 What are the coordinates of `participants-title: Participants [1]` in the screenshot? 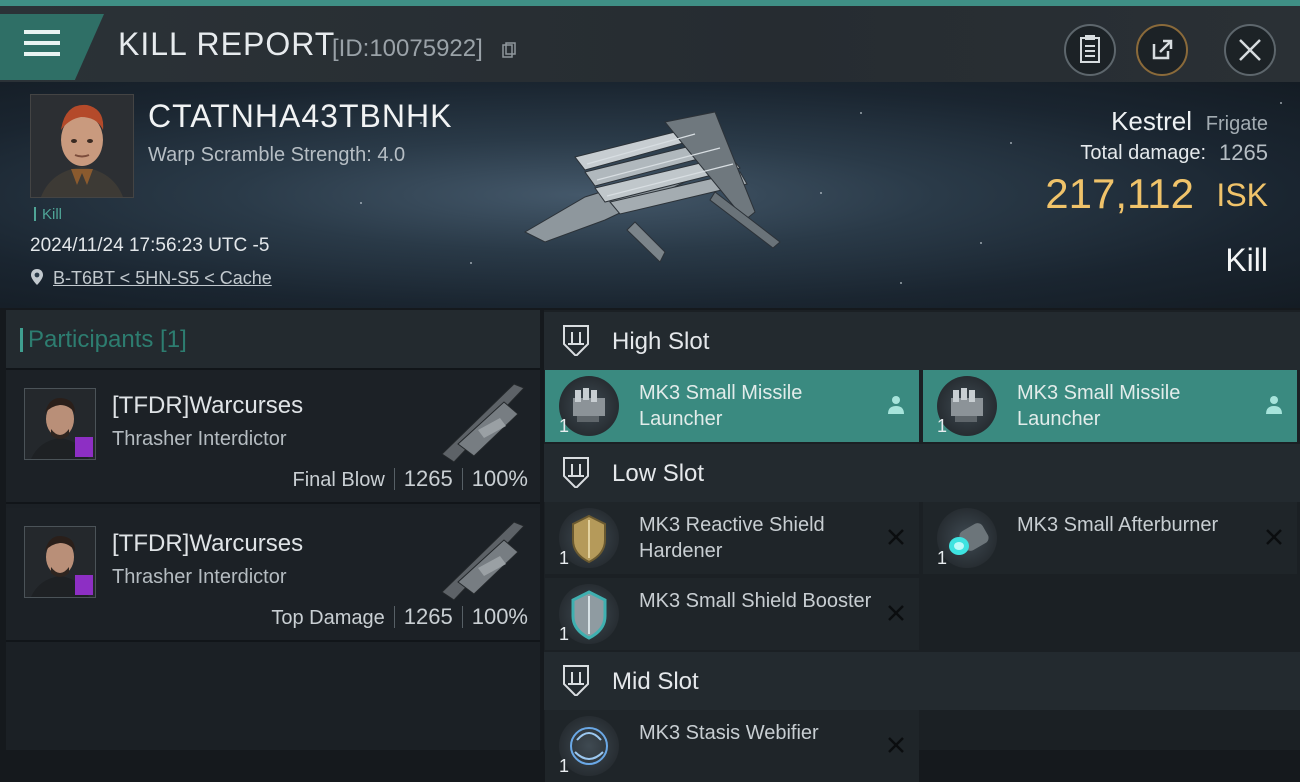 It's located at (103, 339).